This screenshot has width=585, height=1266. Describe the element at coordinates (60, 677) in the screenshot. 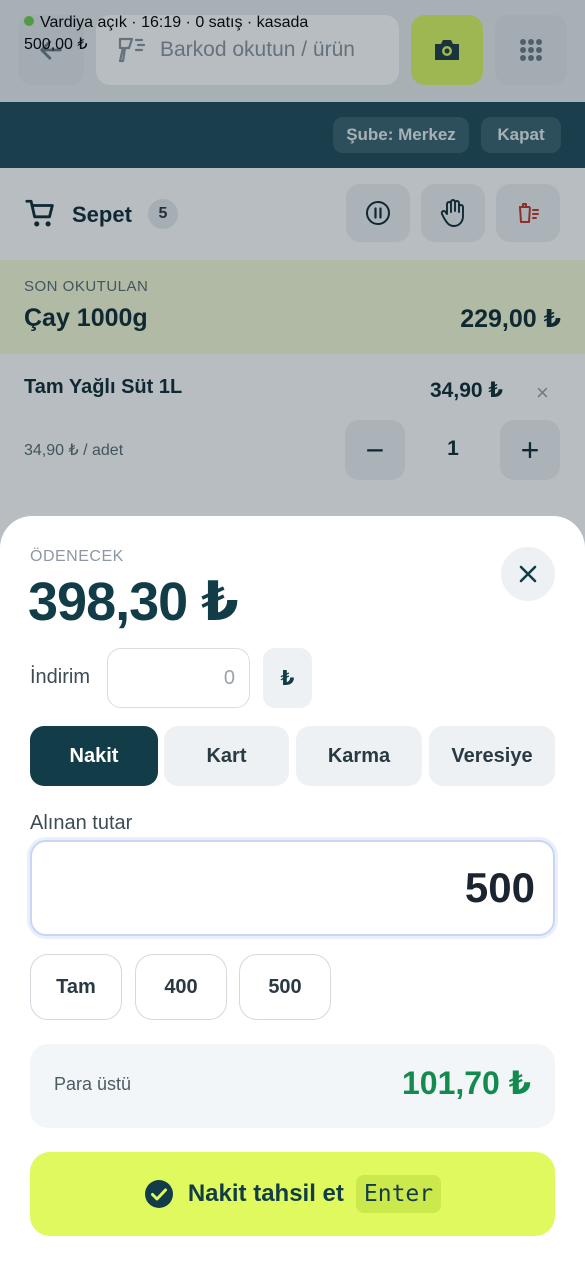

I see `discount-label: İndirim` at that location.